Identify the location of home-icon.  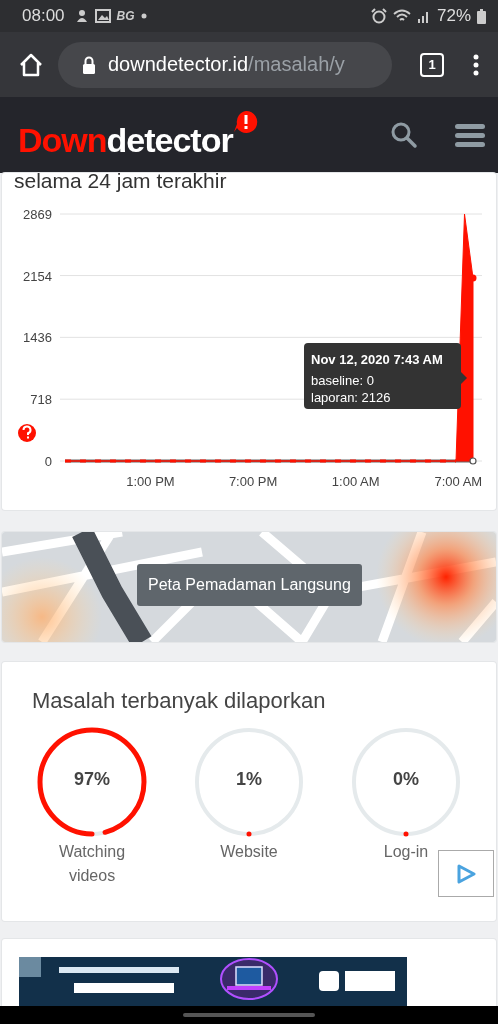
(31, 64).